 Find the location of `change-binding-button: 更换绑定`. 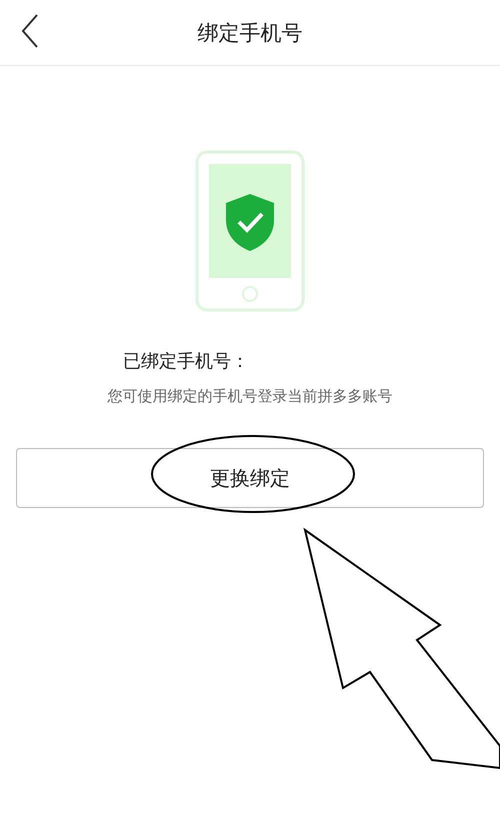

change-binding-button: 更换绑定 is located at coordinates (250, 478).